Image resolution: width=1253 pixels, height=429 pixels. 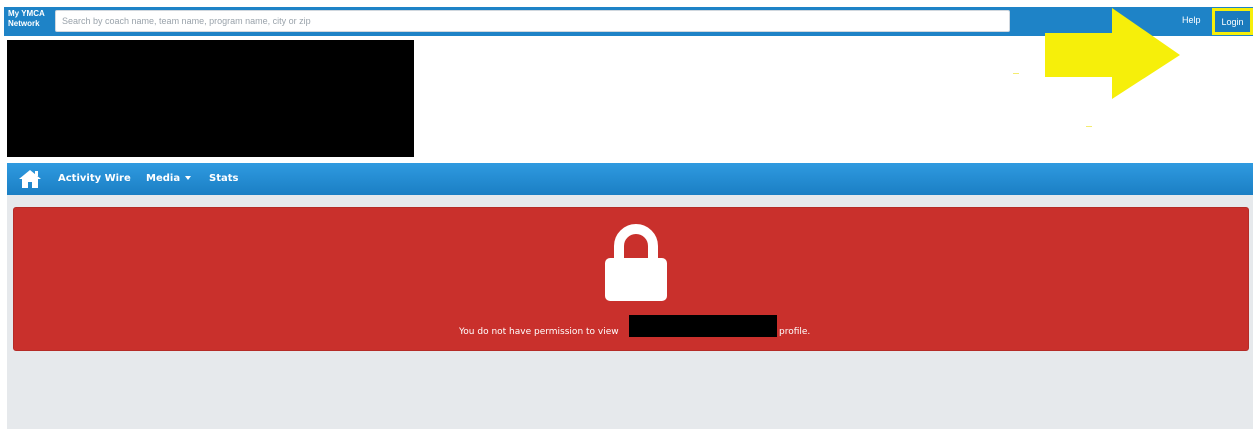 What do you see at coordinates (163, 178) in the screenshot?
I see `nav-media-label: Media` at bounding box center [163, 178].